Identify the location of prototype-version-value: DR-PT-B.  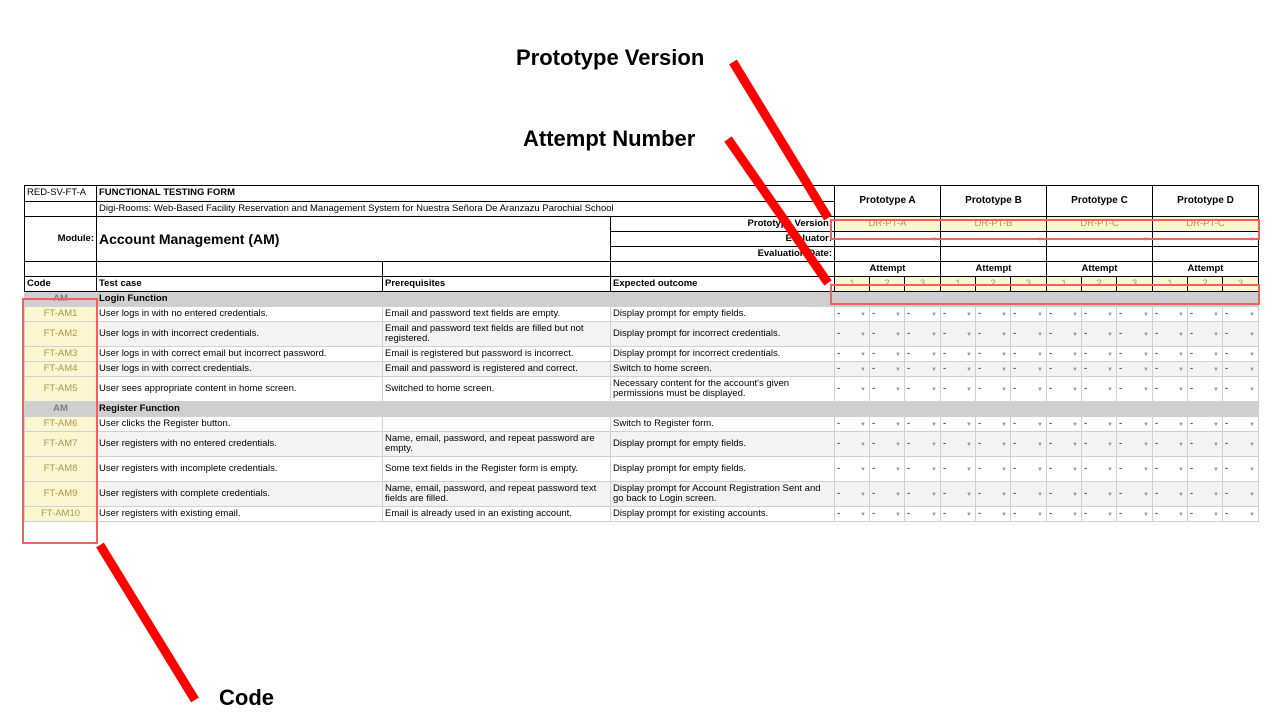
(993, 224).